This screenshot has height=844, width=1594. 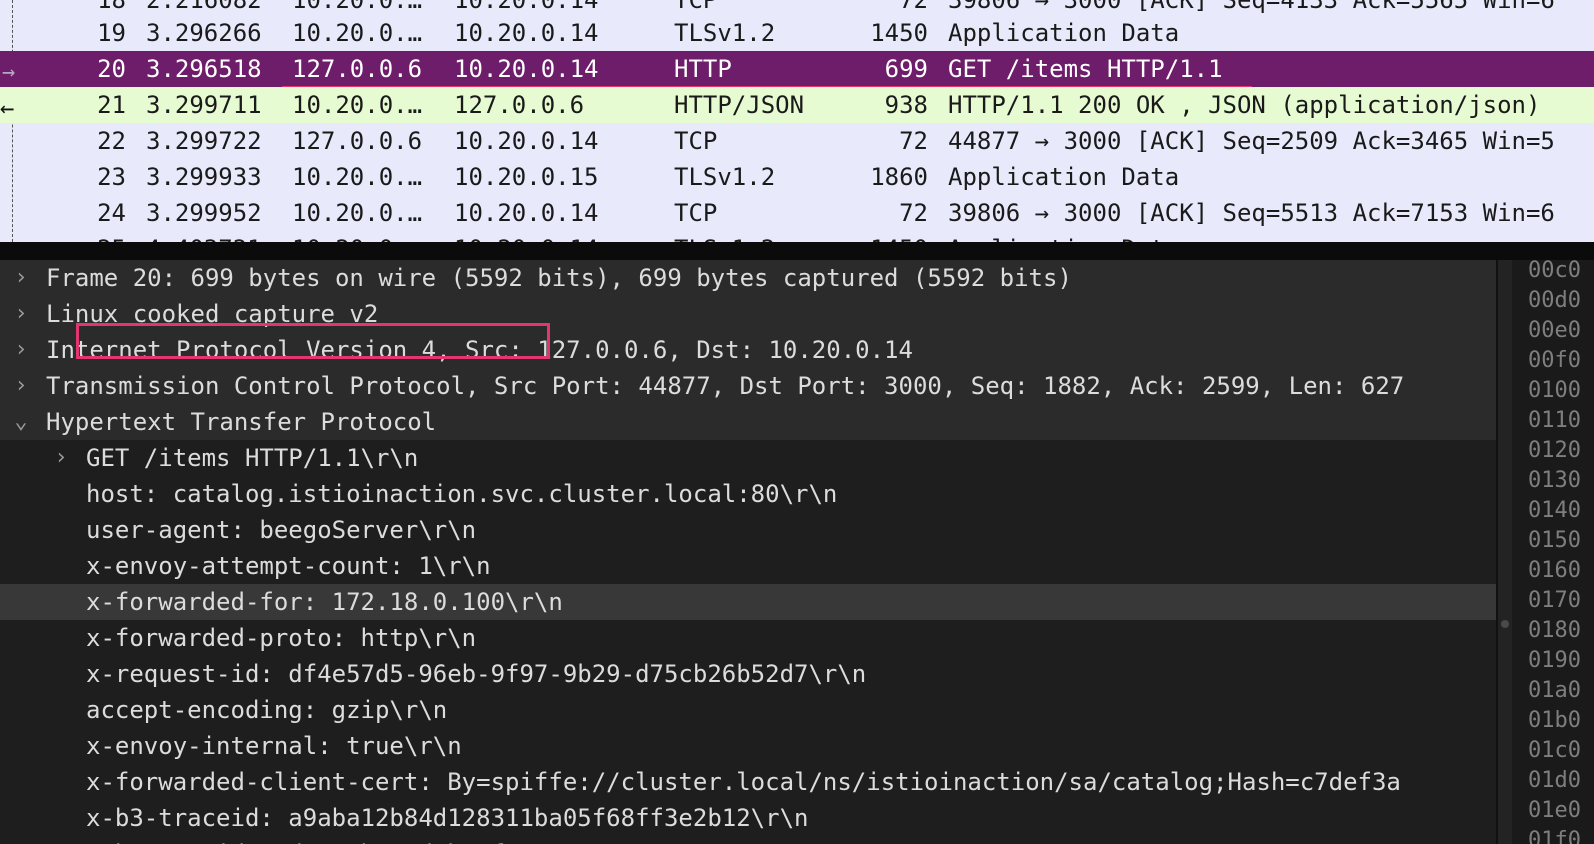 I want to click on scrollbar-thumb, so click(x=1505, y=624).